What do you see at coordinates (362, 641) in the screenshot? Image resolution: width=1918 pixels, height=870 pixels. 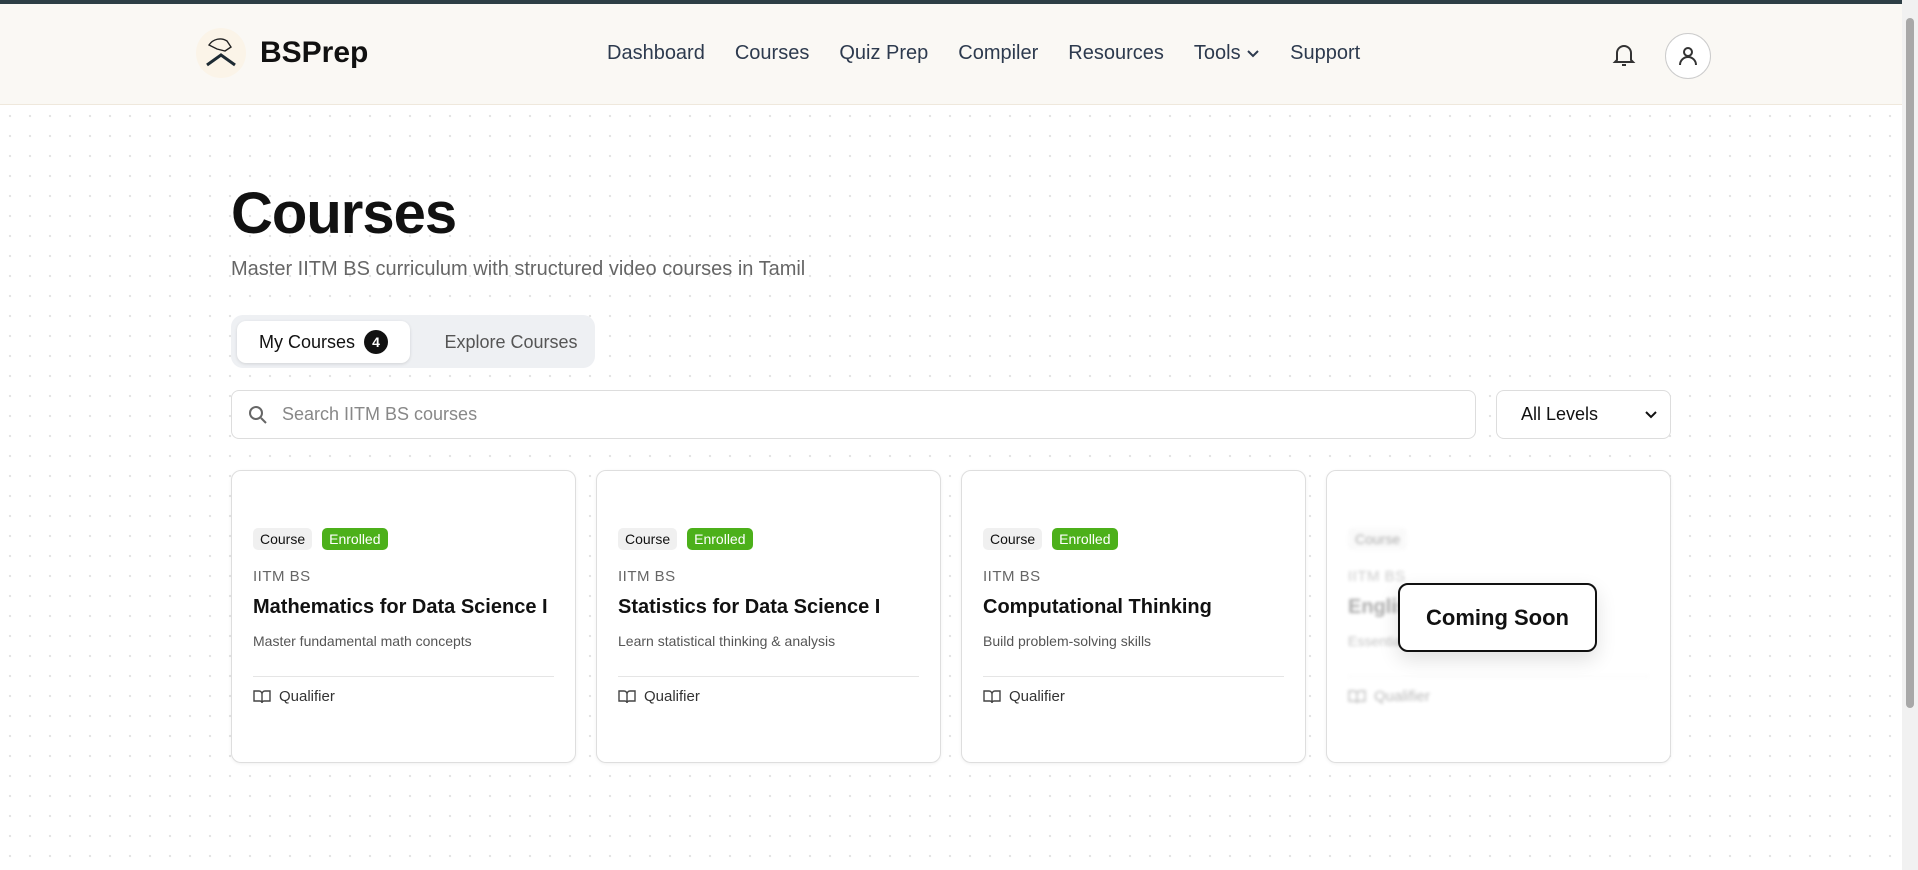 I see `course-description: Master fundamental math concepts` at bounding box center [362, 641].